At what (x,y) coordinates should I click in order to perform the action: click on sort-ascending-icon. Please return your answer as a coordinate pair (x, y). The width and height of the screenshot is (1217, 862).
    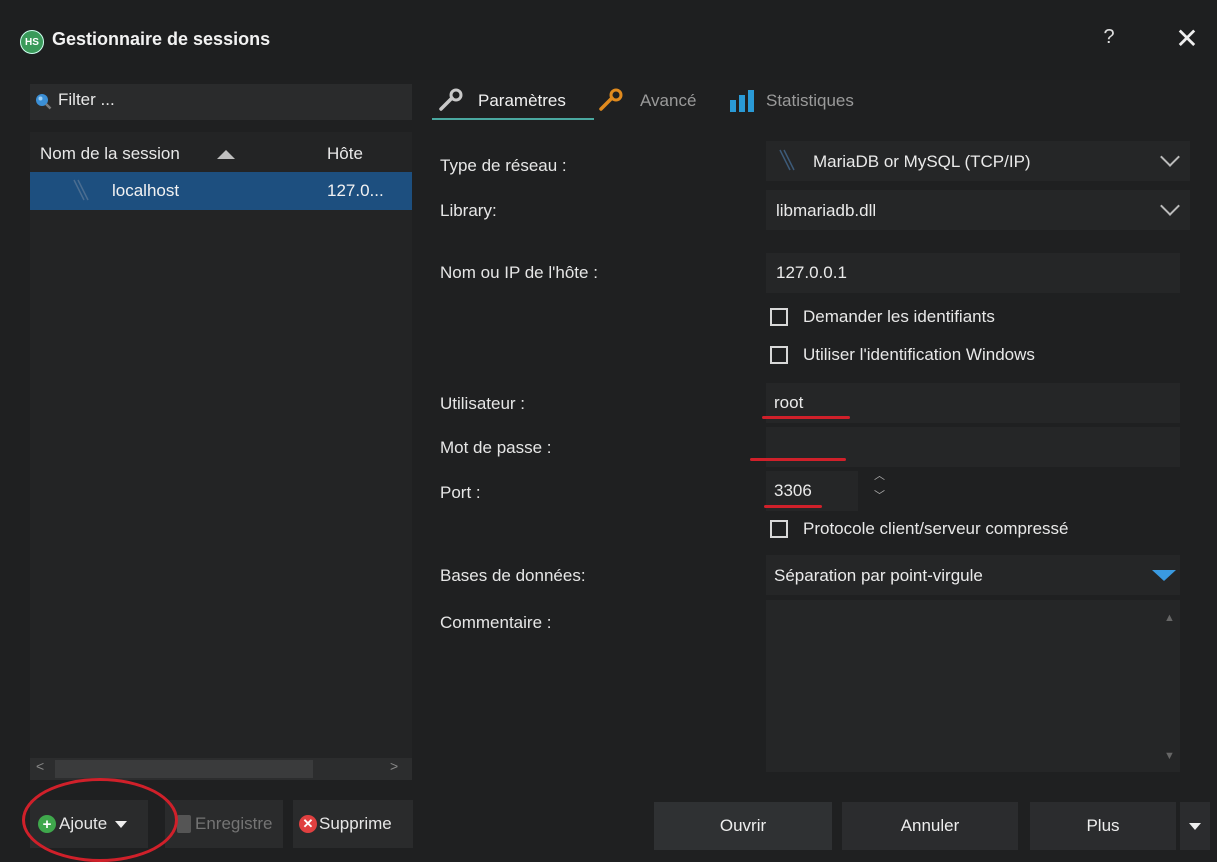
    Looking at the image, I should click on (226, 154).